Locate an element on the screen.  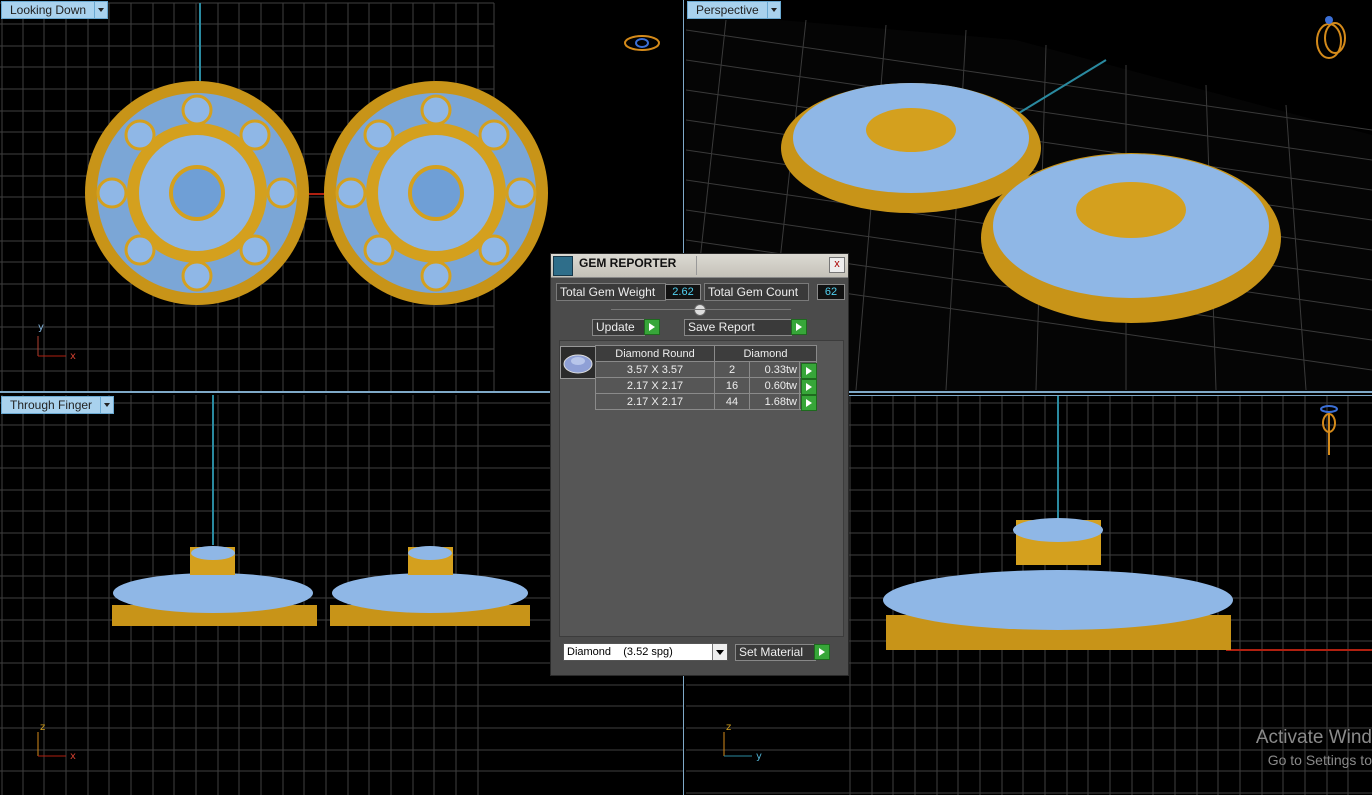
total-gem-count-value: 62 is located at coordinates (831, 292).